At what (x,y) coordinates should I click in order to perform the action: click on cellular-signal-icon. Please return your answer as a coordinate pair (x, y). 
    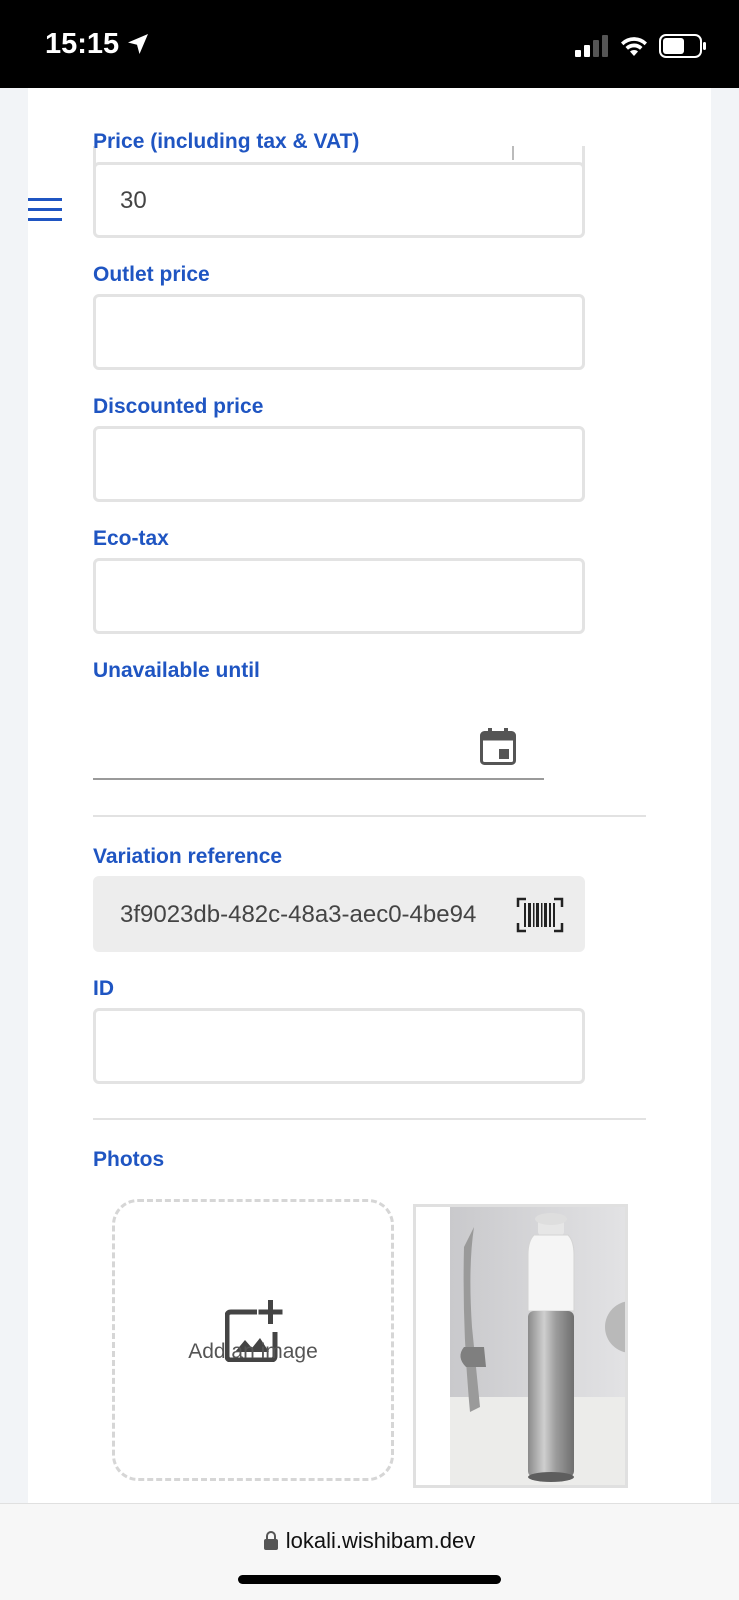
    Looking at the image, I should click on (592, 48).